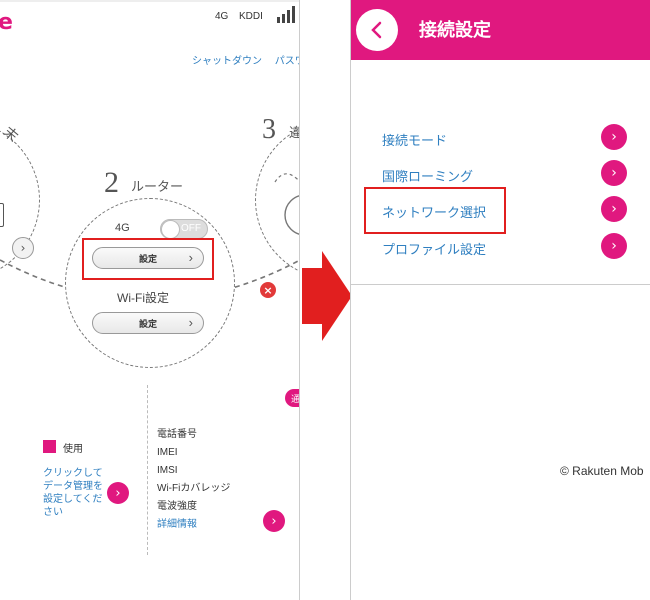  What do you see at coordinates (167, 452) in the screenshot?
I see `info-imei: IMEI` at bounding box center [167, 452].